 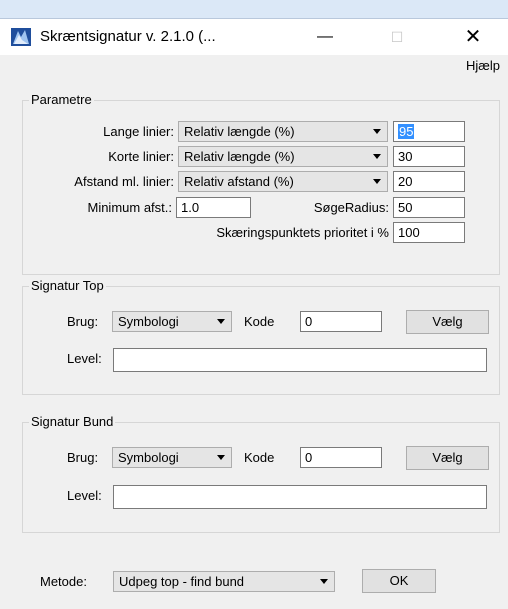 I want to click on minimum-afst-input: 1.0, so click(x=213, y=207).